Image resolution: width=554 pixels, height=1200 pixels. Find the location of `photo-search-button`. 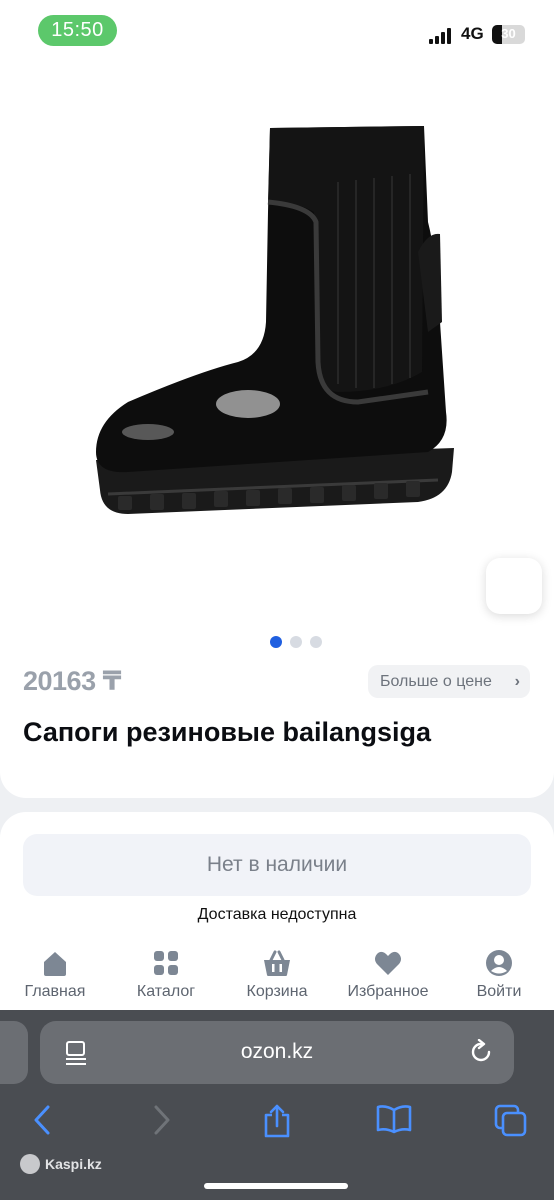

photo-search-button is located at coordinates (514, 586).